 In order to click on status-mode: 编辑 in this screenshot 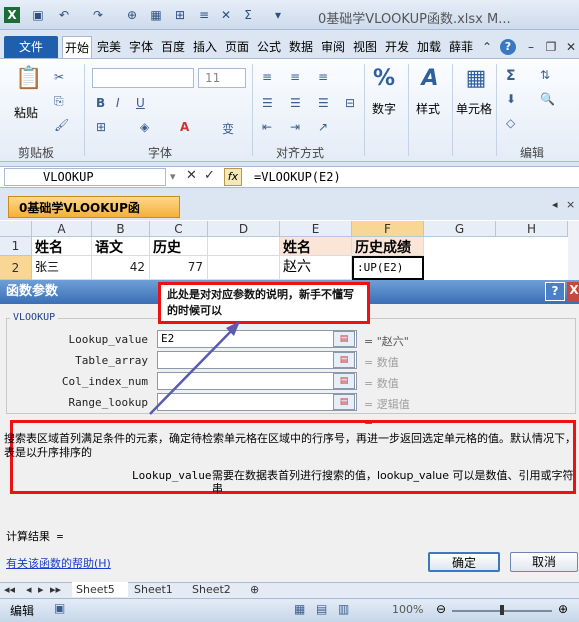, I will do `click(22, 611)`.